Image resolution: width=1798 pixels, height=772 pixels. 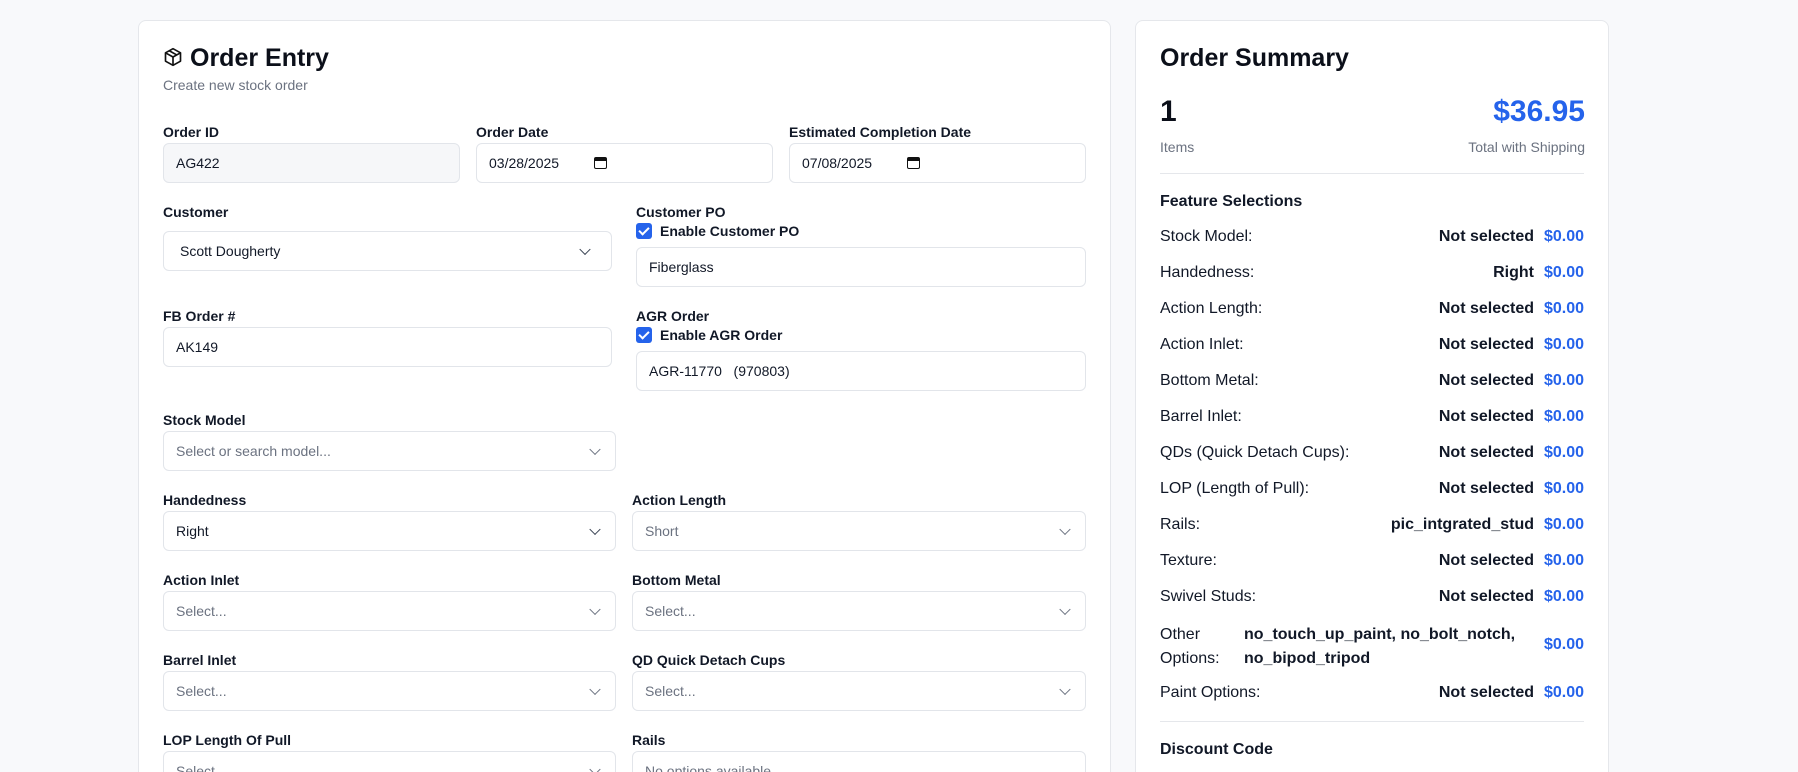 What do you see at coordinates (837, 163) in the screenshot?
I see `completion-date-value: 07/08/2025` at bounding box center [837, 163].